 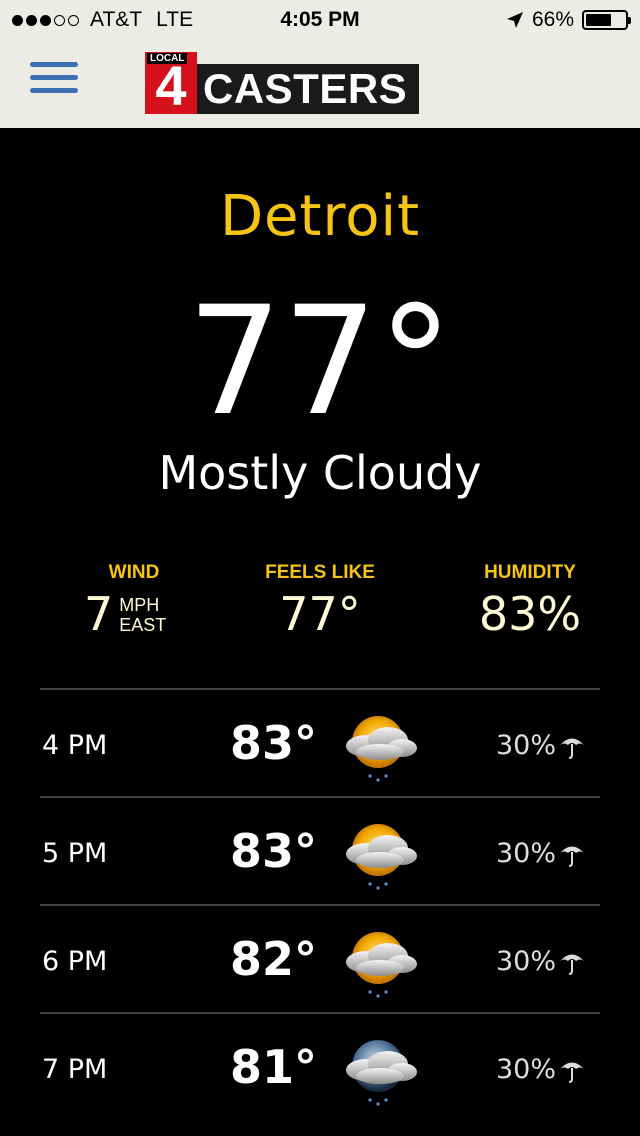 I want to click on wind-value: 7, so click(x=99, y=614).